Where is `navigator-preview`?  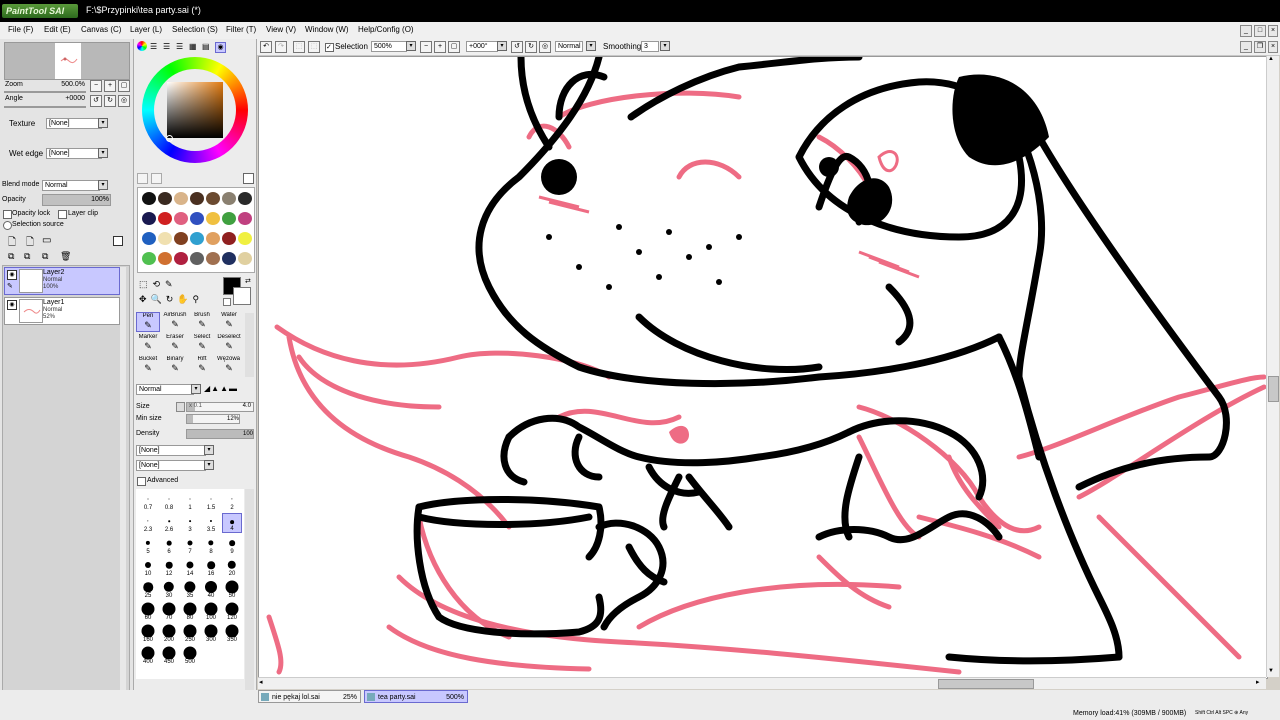
navigator-preview is located at coordinates (67, 61).